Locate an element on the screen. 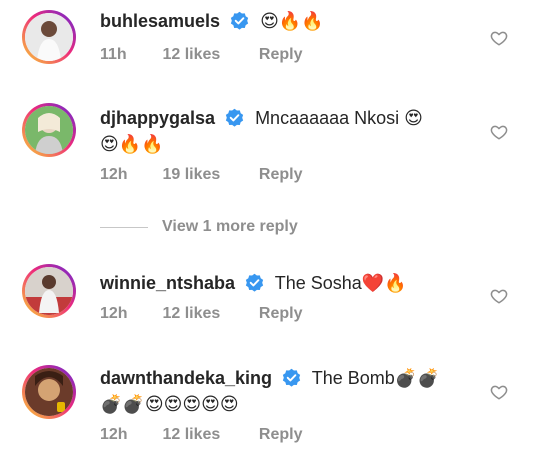 Image resolution: width=540 pixels, height=464 pixels. comment-emoji: ❤️🔥 is located at coordinates (384, 283).